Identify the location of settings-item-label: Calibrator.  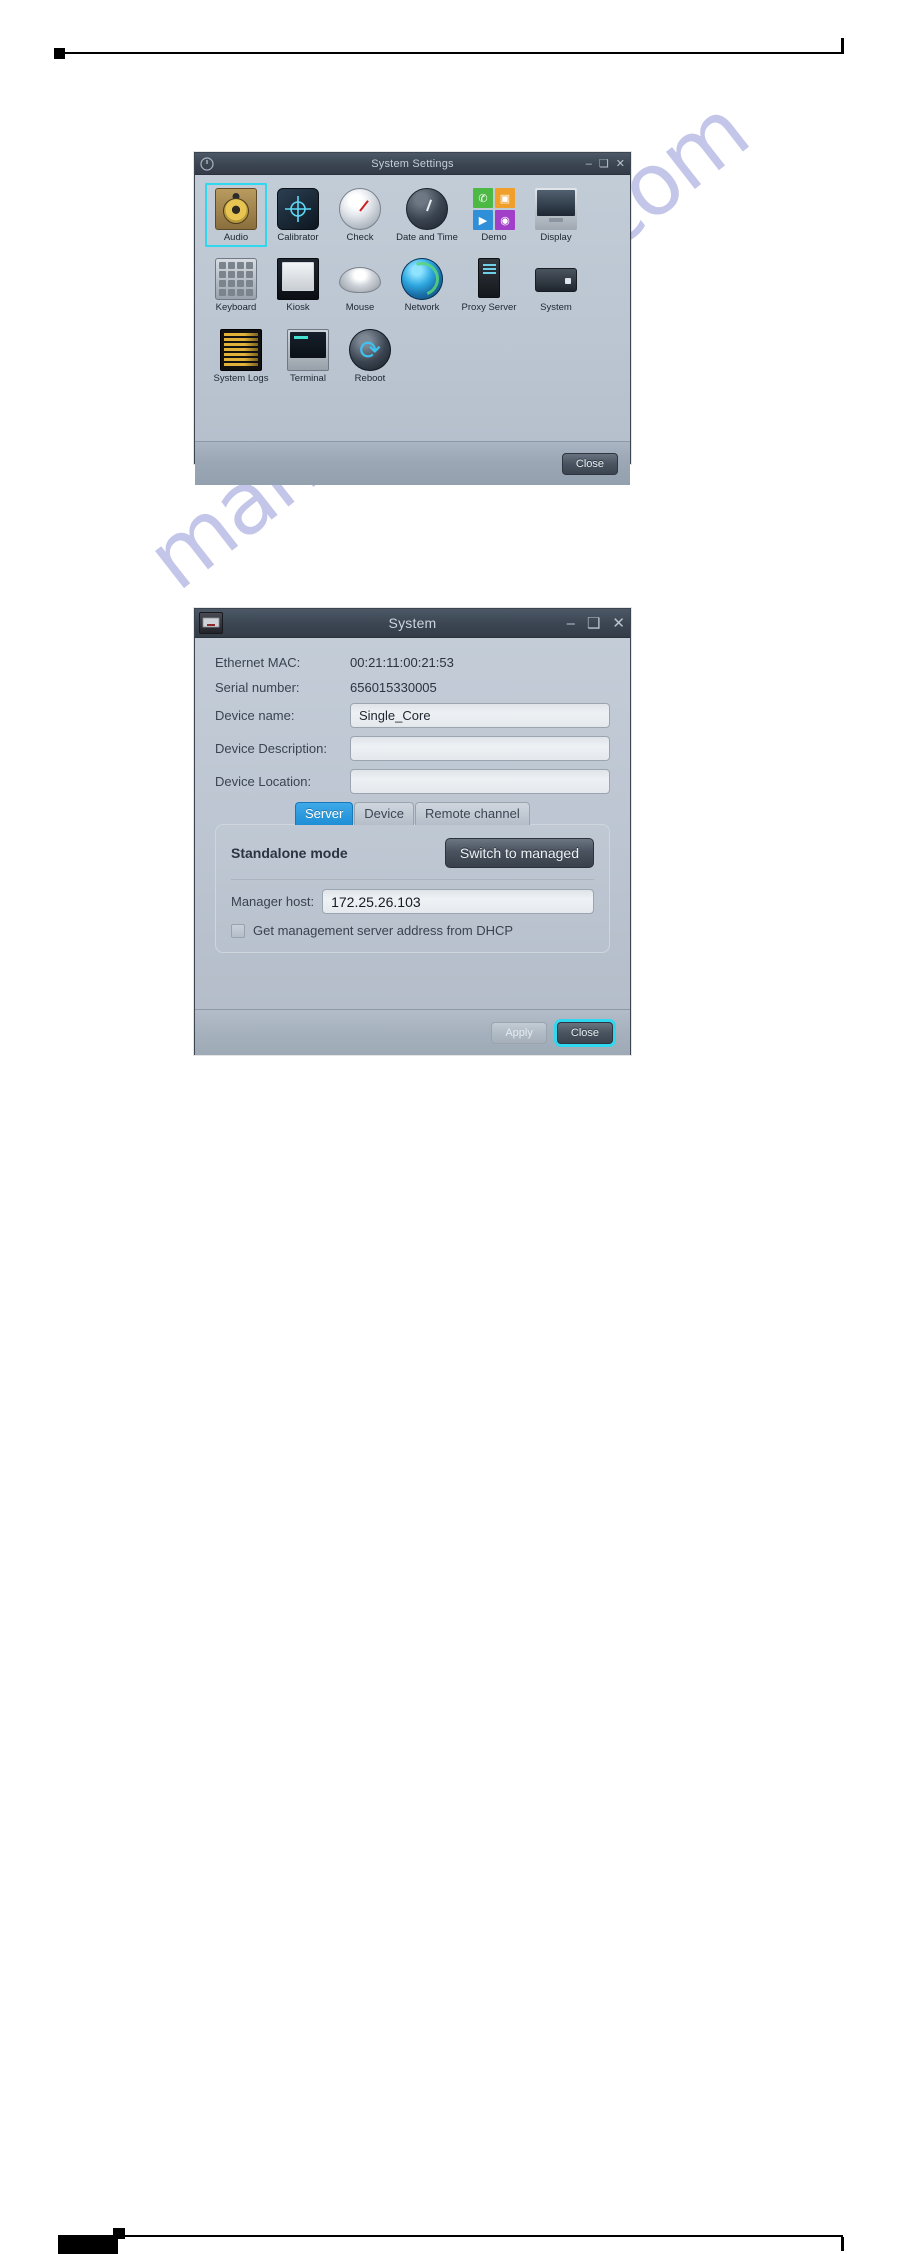
(298, 237).